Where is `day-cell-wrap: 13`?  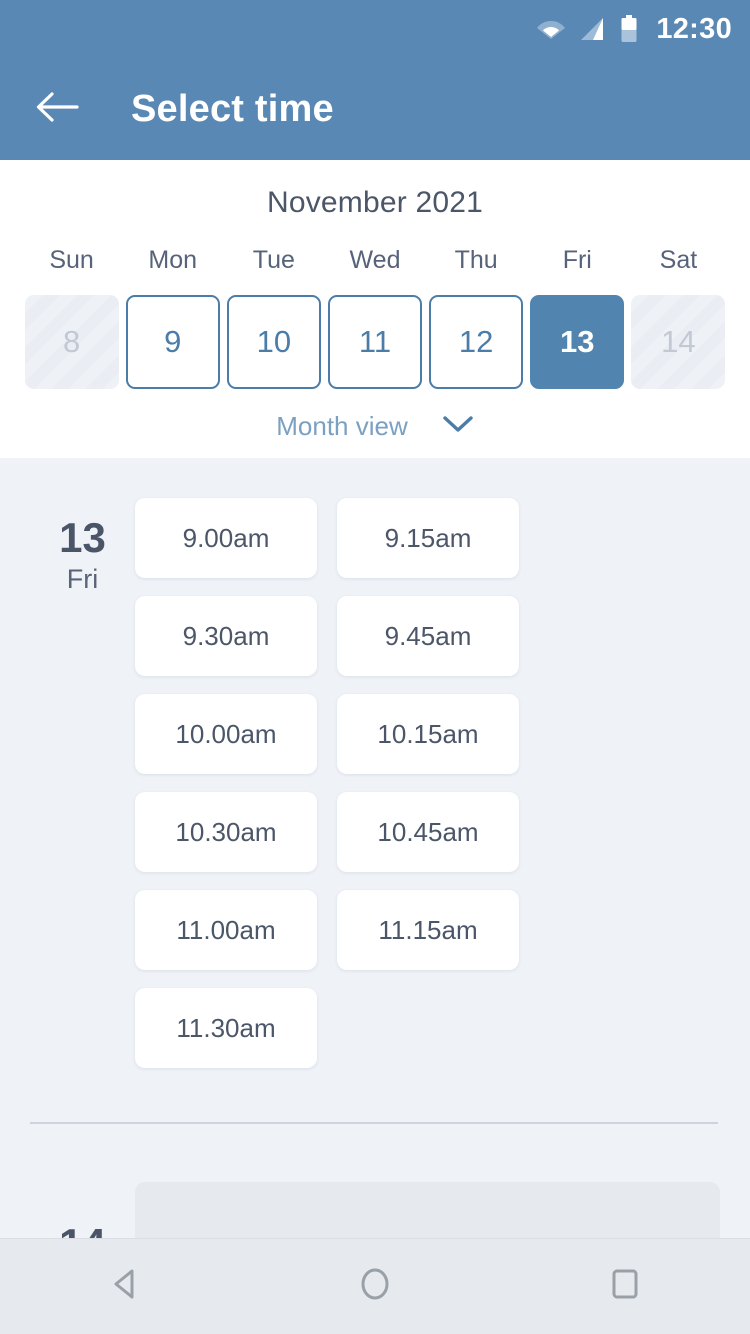
day-cell-wrap: 13 is located at coordinates (577, 342).